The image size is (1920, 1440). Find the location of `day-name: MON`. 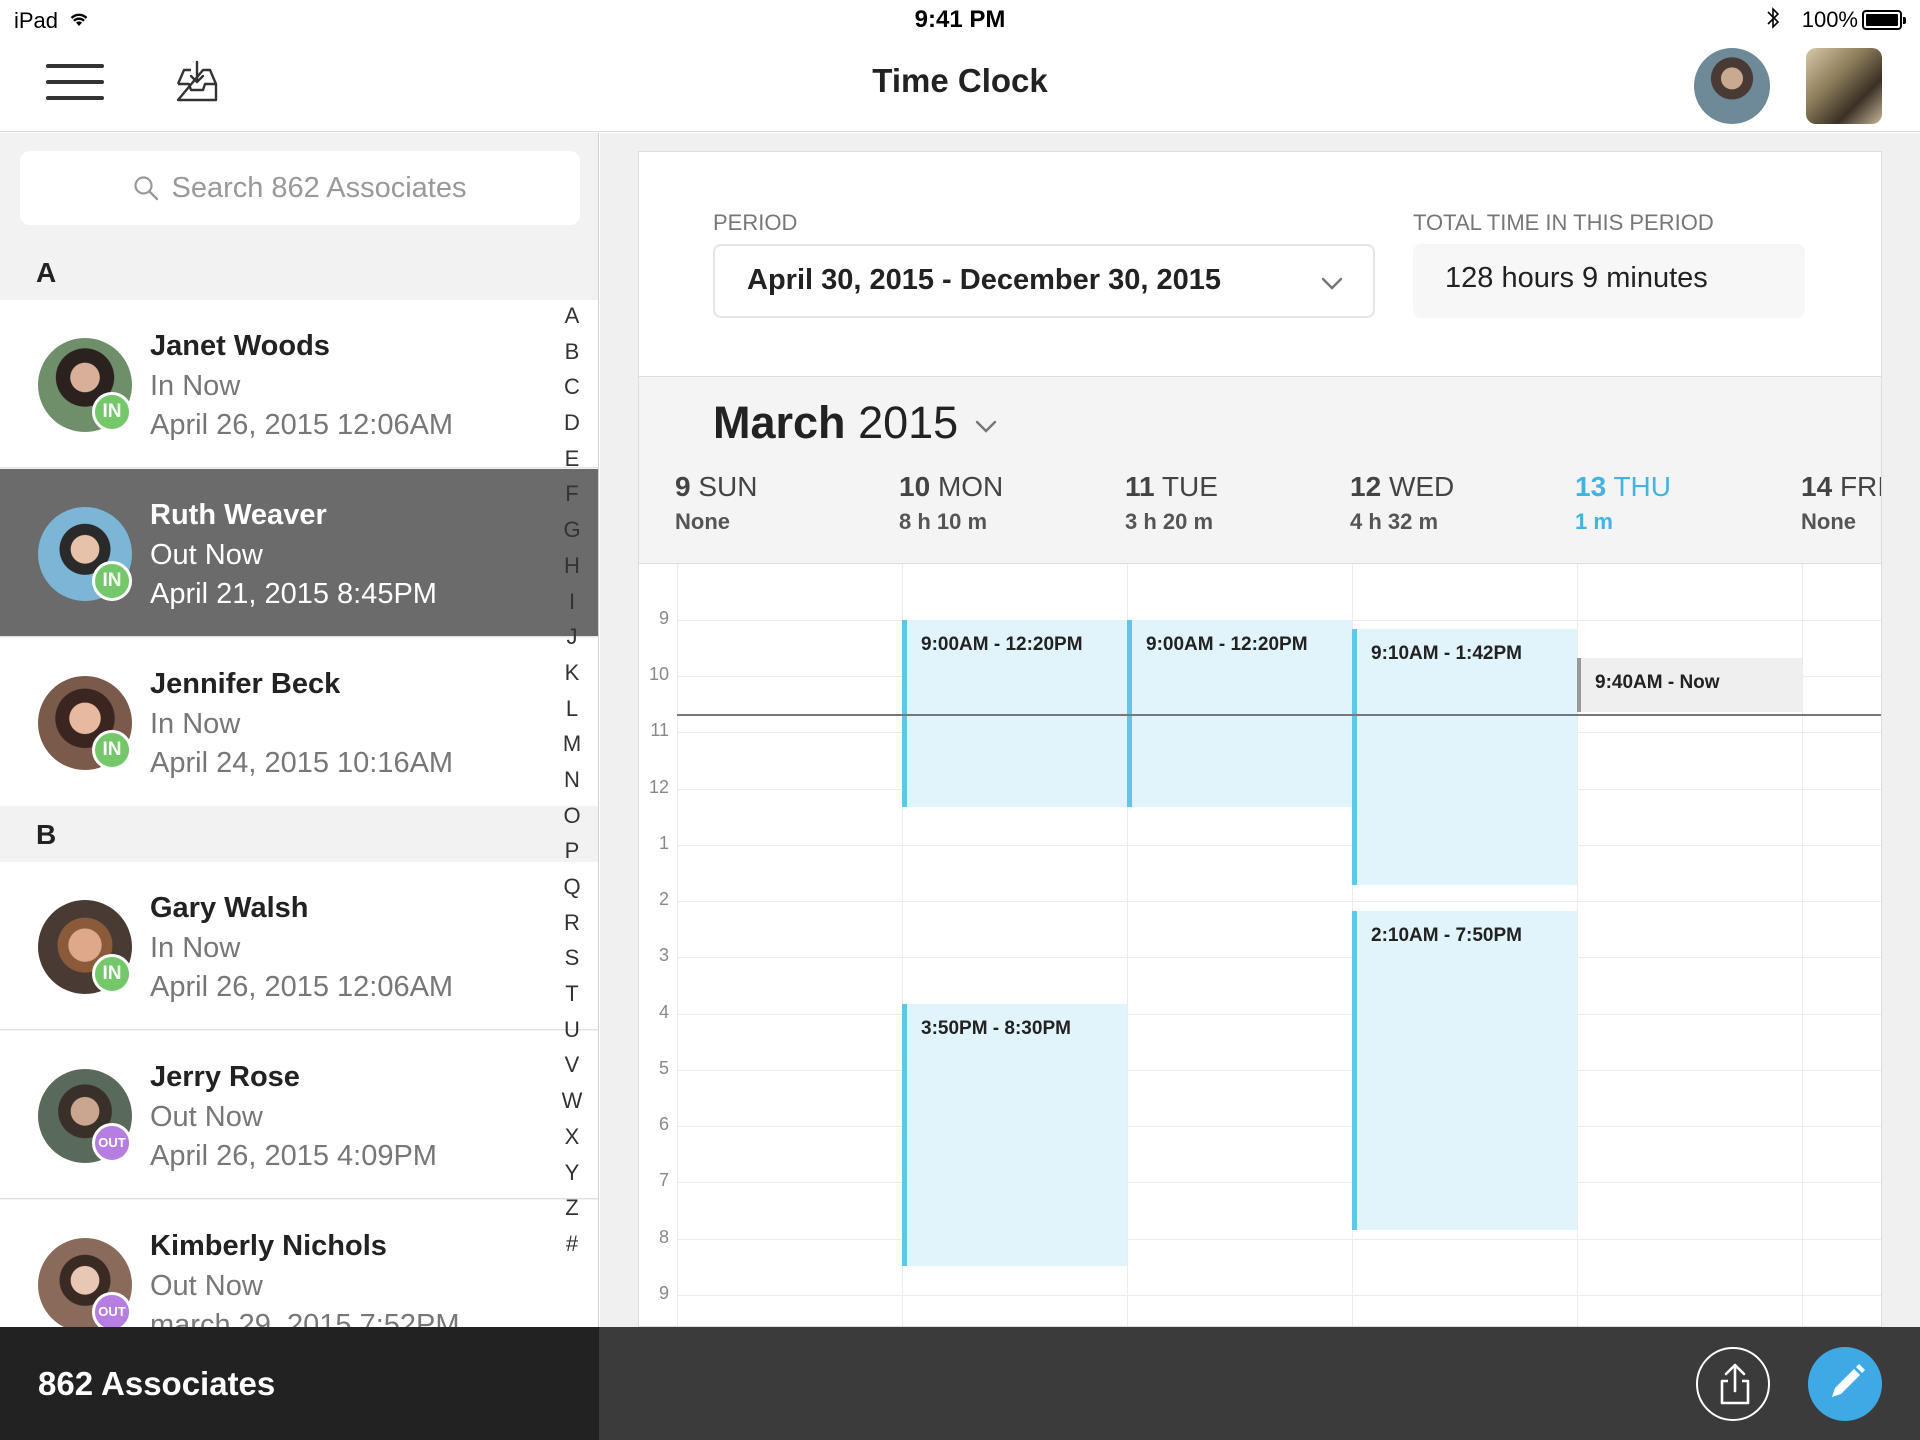

day-name: MON is located at coordinates (970, 486).